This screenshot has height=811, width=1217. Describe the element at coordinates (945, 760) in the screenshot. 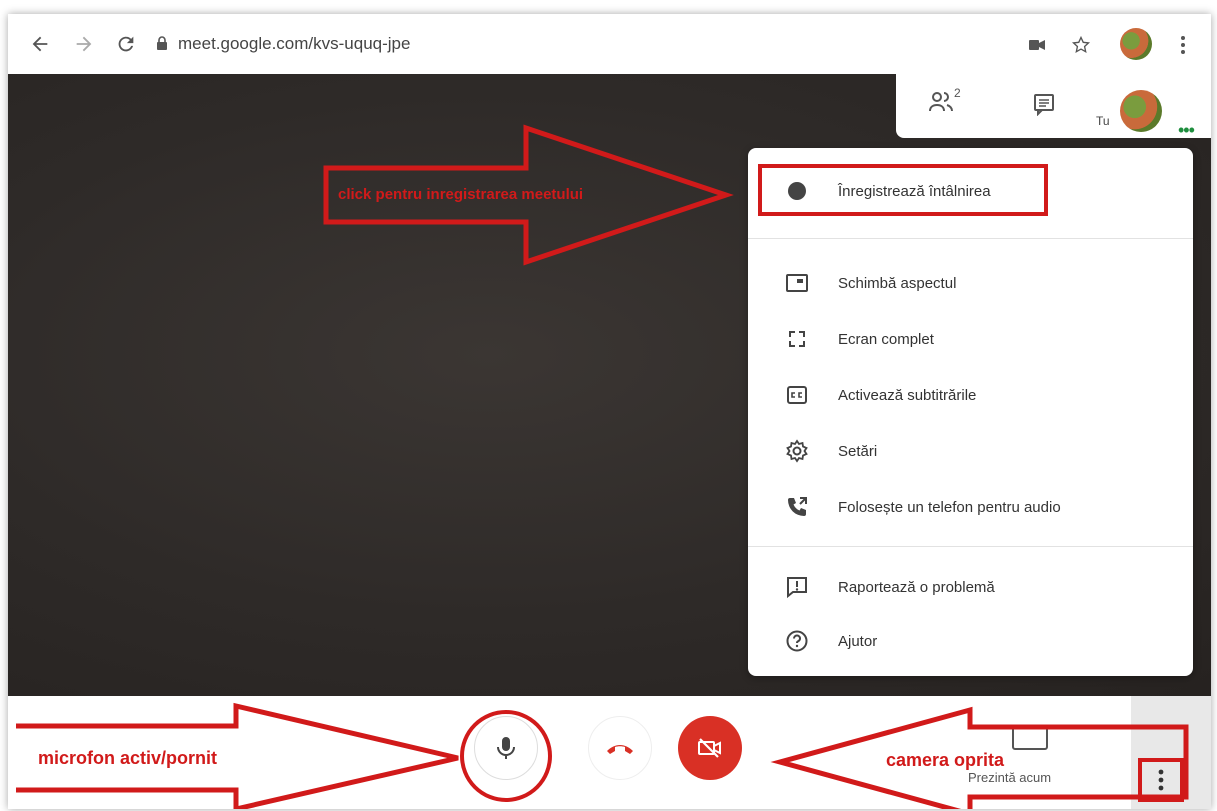

I see `camera-hint-text: camera oprita` at that location.